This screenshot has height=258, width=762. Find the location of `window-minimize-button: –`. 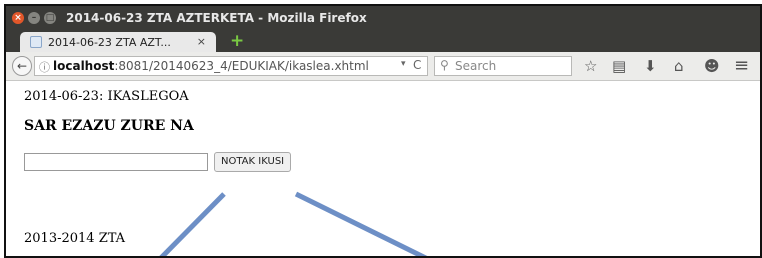

window-minimize-button: – is located at coordinates (34, 18).